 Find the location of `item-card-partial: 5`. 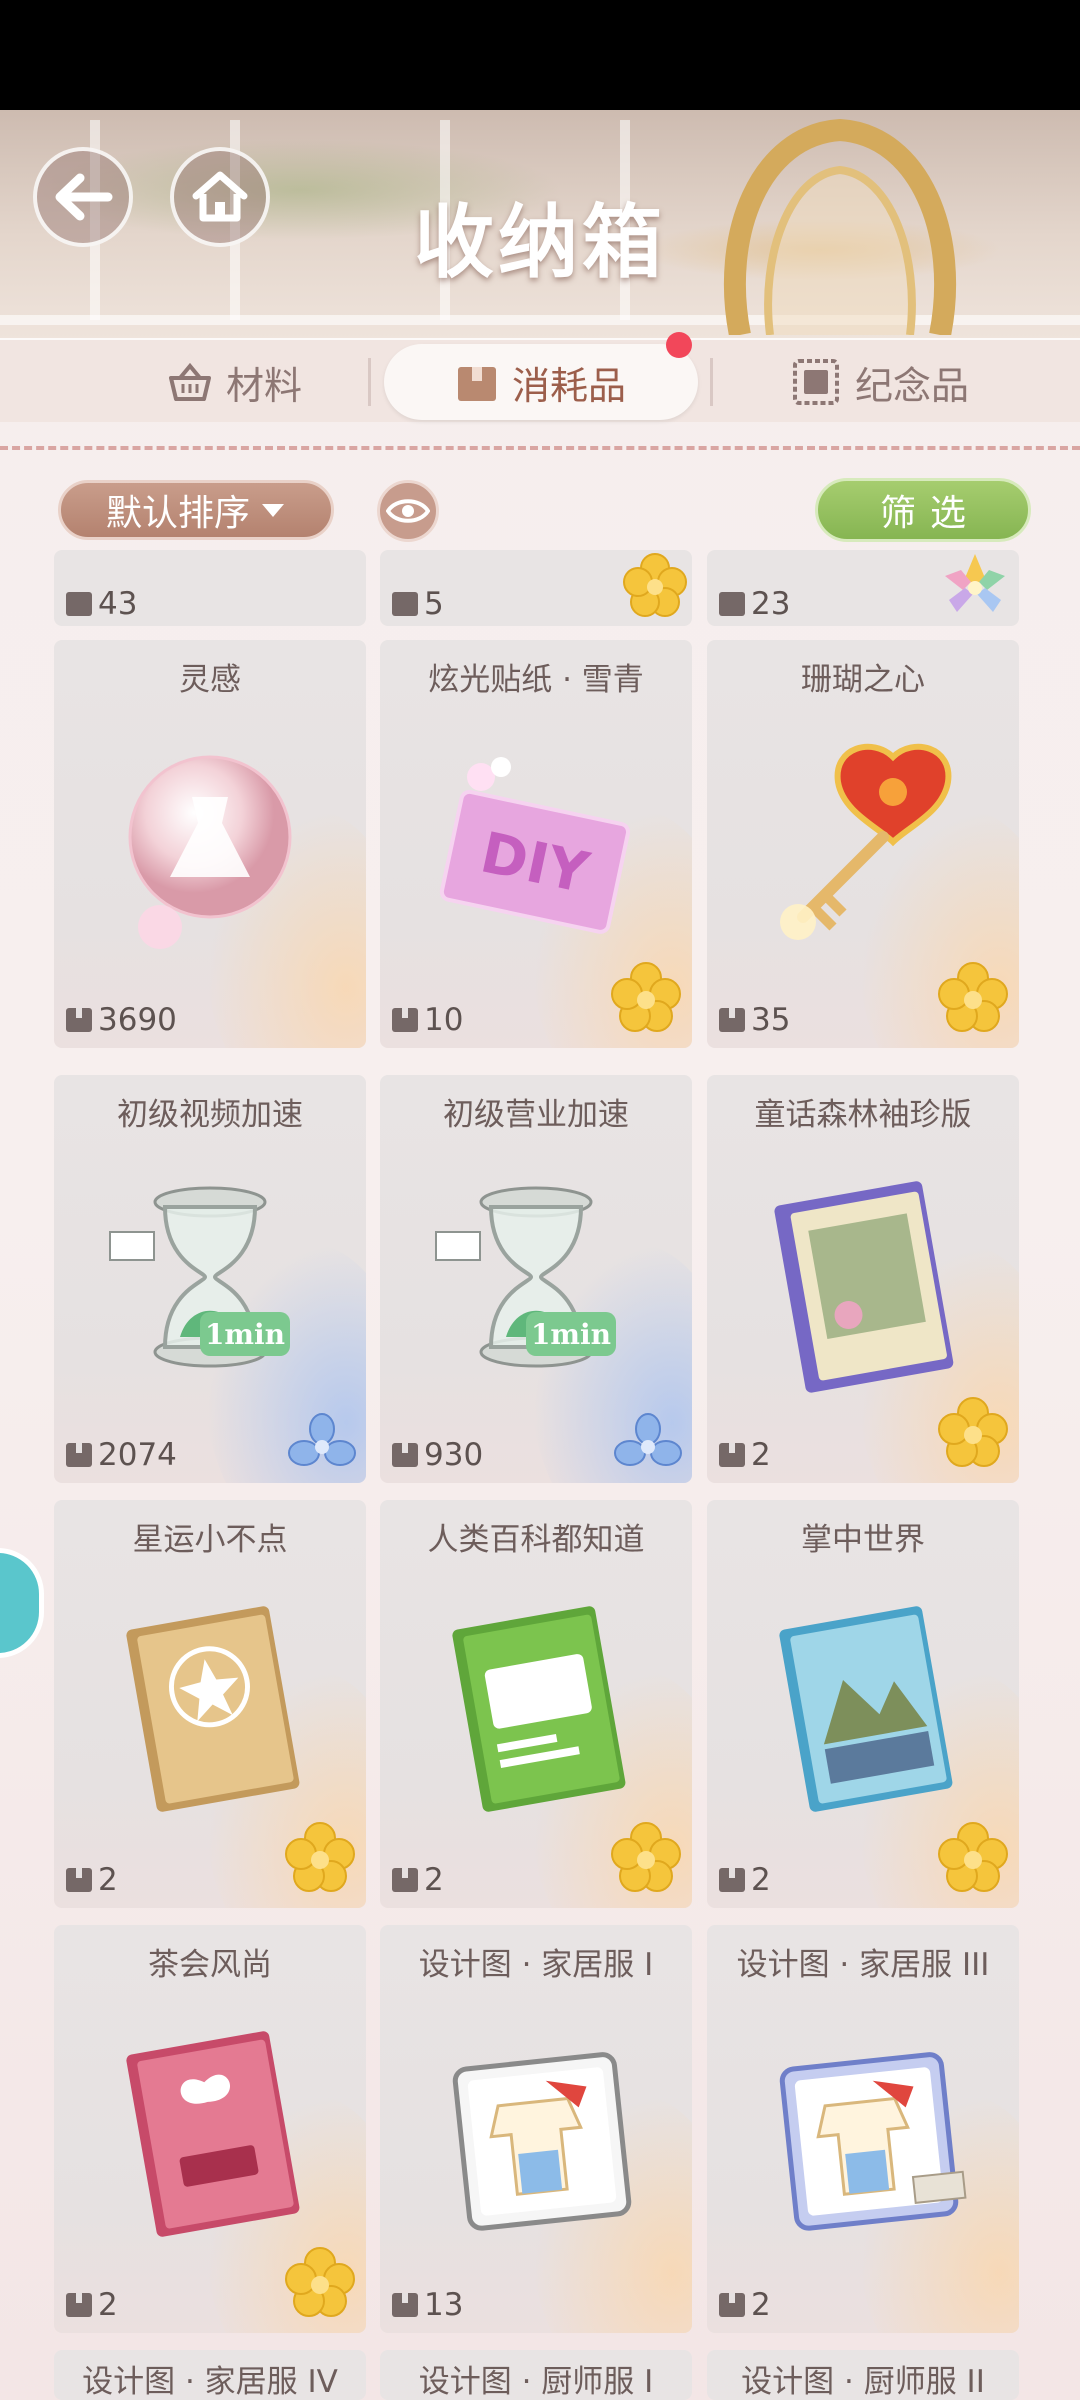

item-card-partial: 5 is located at coordinates (536, 588).